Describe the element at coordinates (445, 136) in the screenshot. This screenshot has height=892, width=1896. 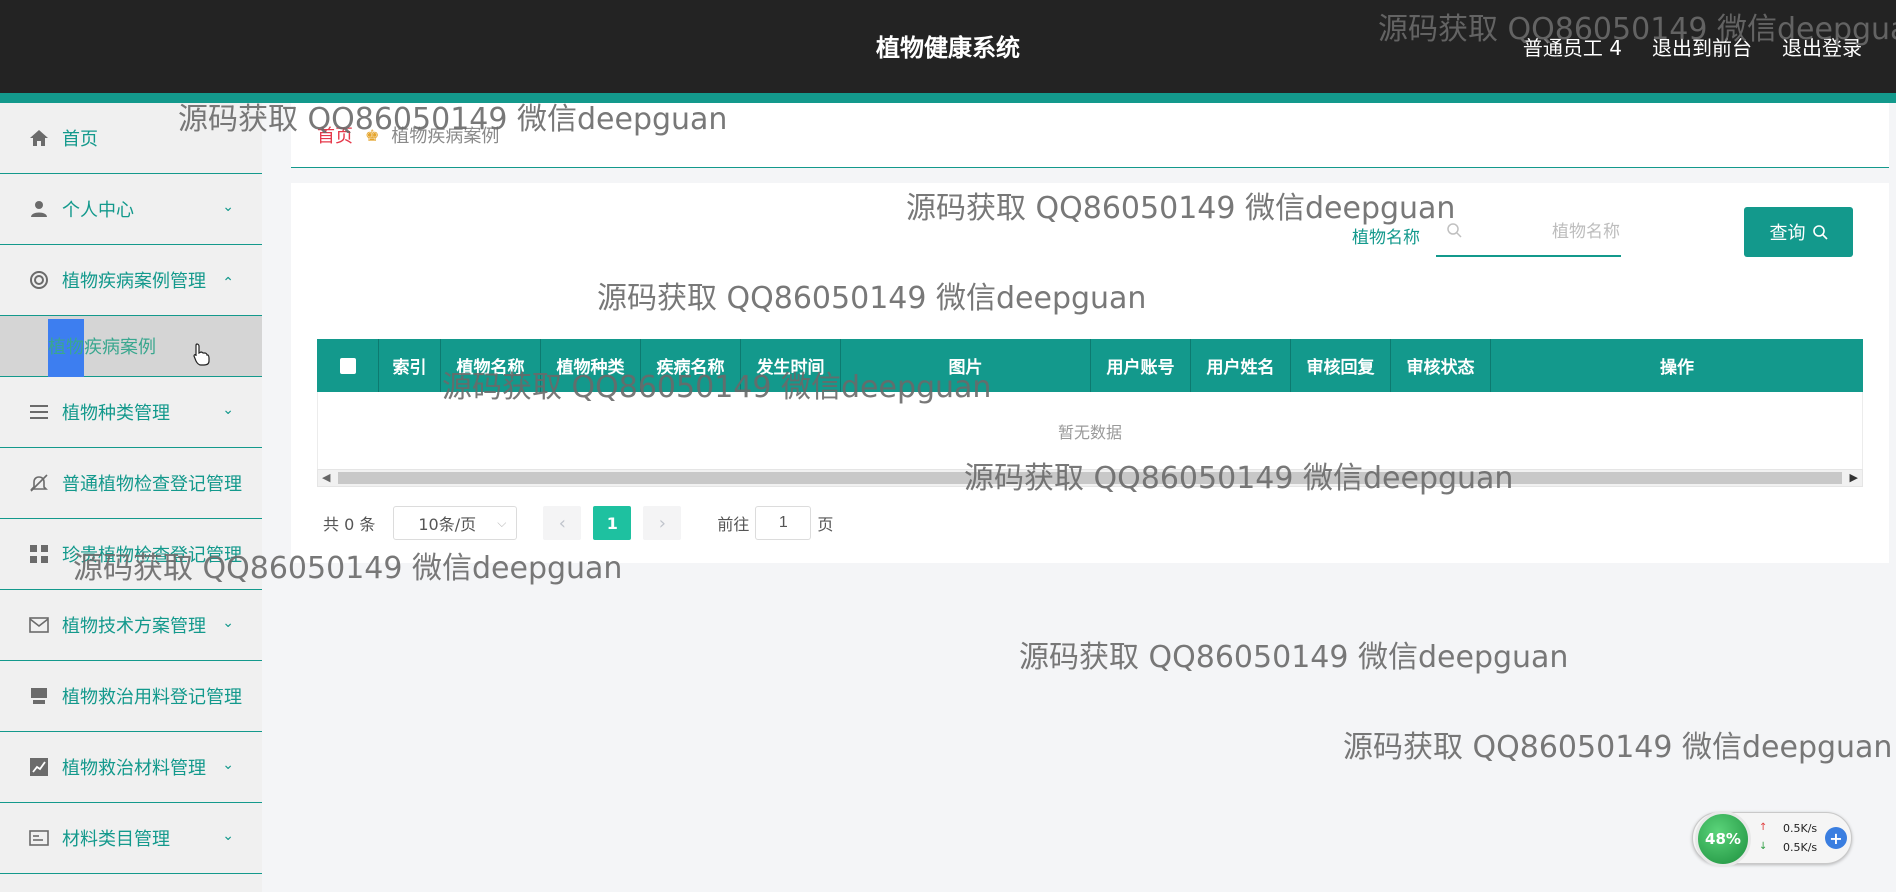
I see `breadcrumb-current: 植物疾病案例` at that location.